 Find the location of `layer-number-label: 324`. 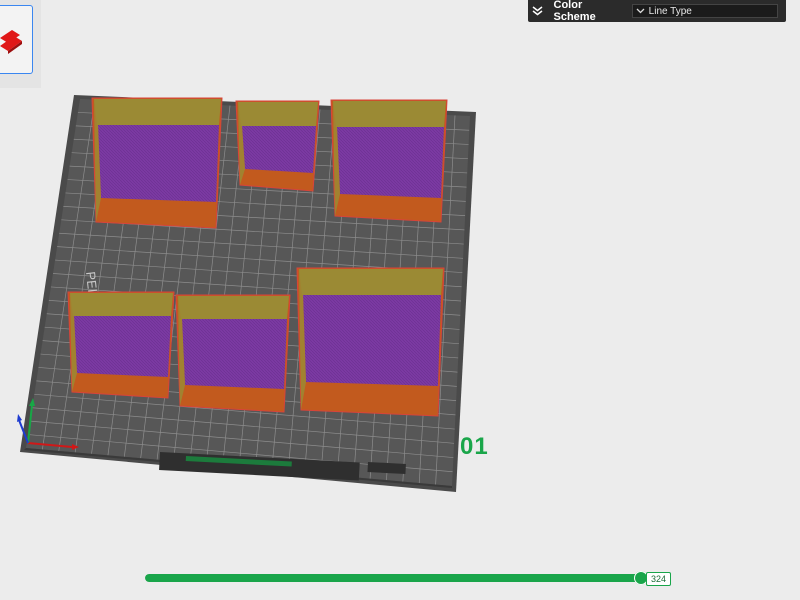

layer-number-label: 324 is located at coordinates (659, 579).